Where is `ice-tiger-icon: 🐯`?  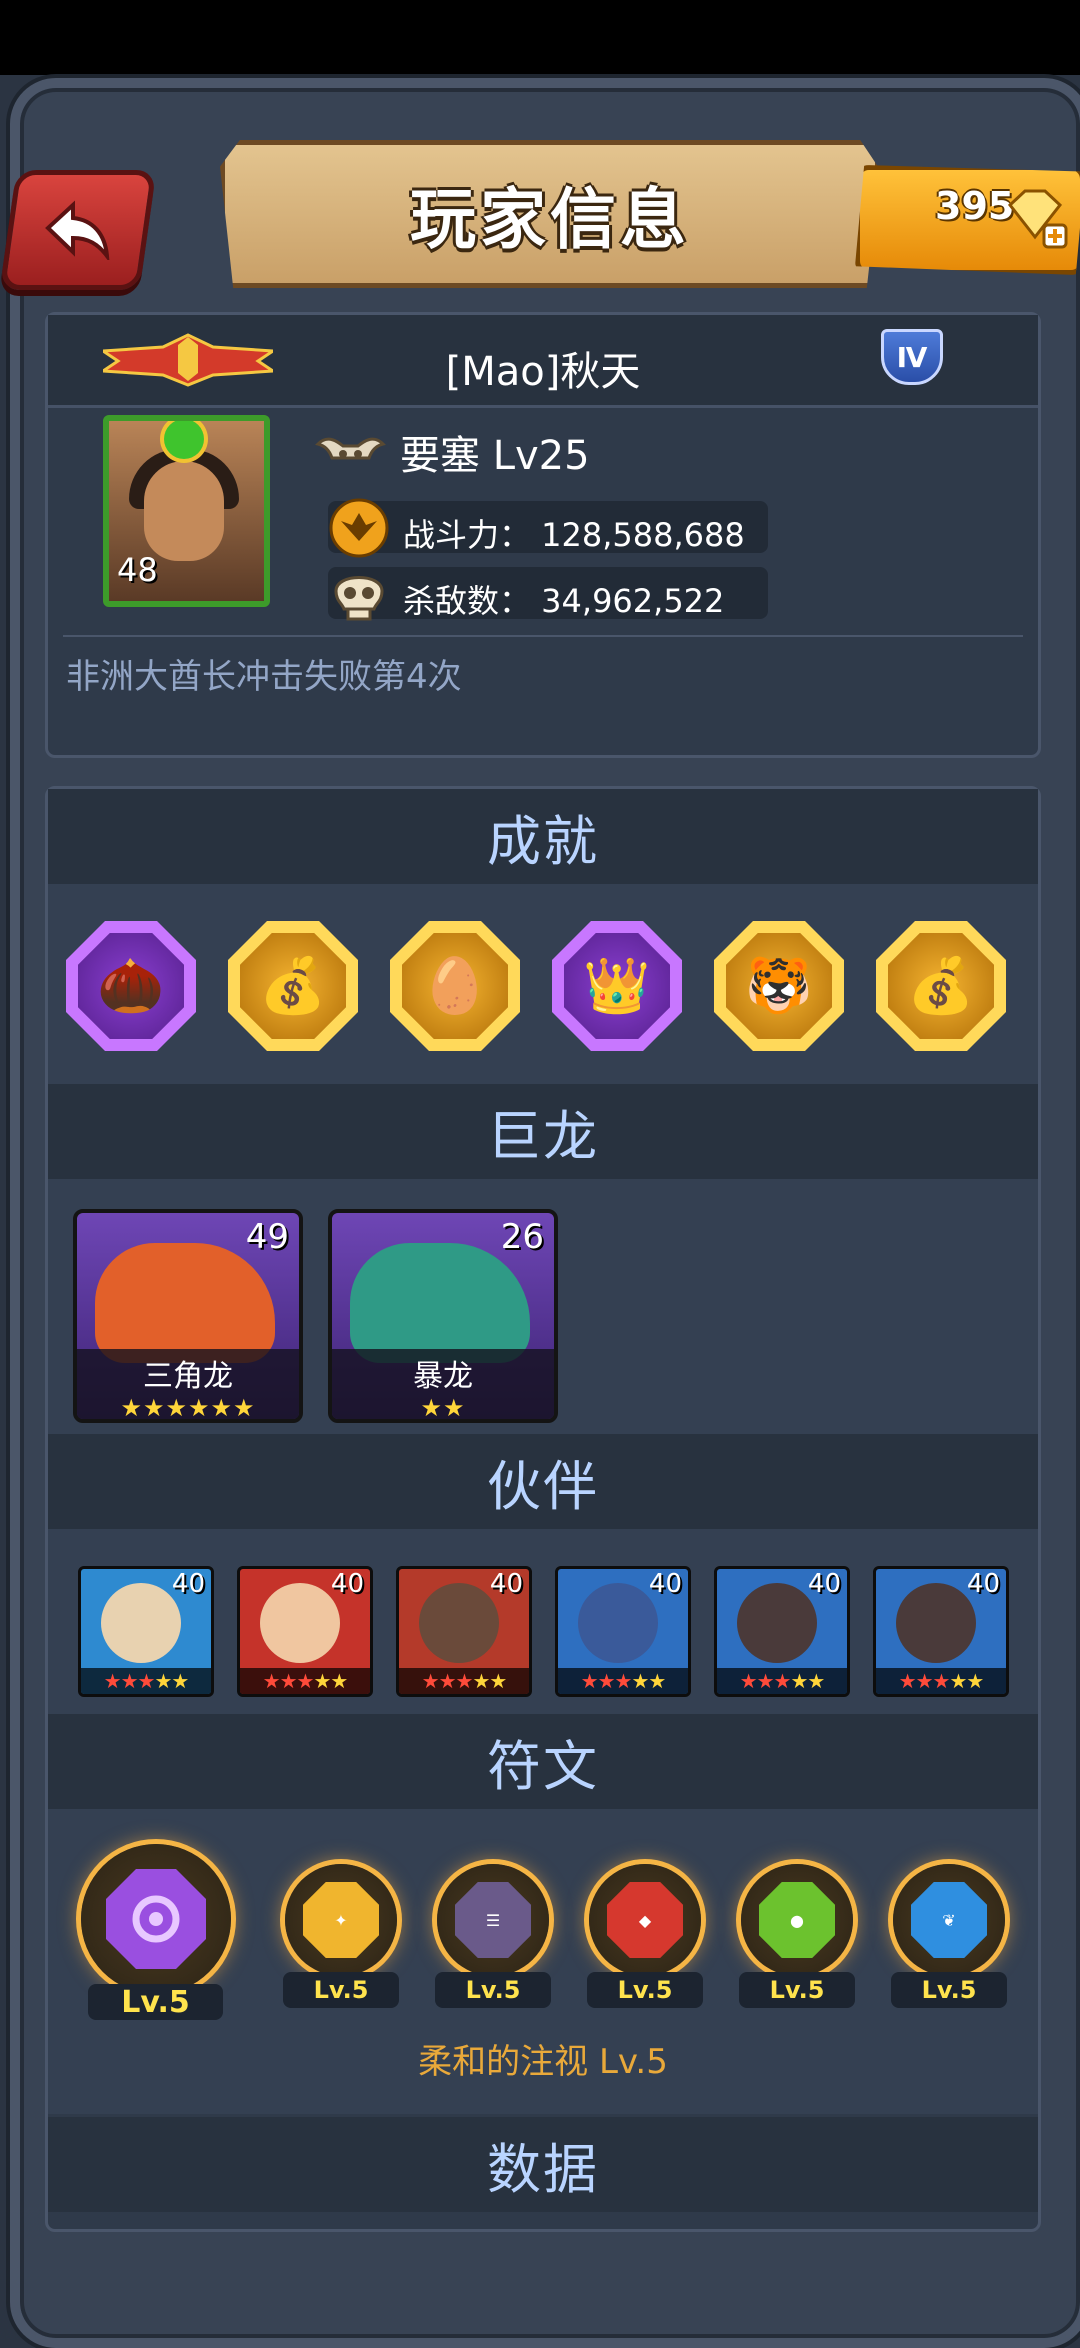
ice-tiger-icon: 🐯 is located at coordinates (779, 986).